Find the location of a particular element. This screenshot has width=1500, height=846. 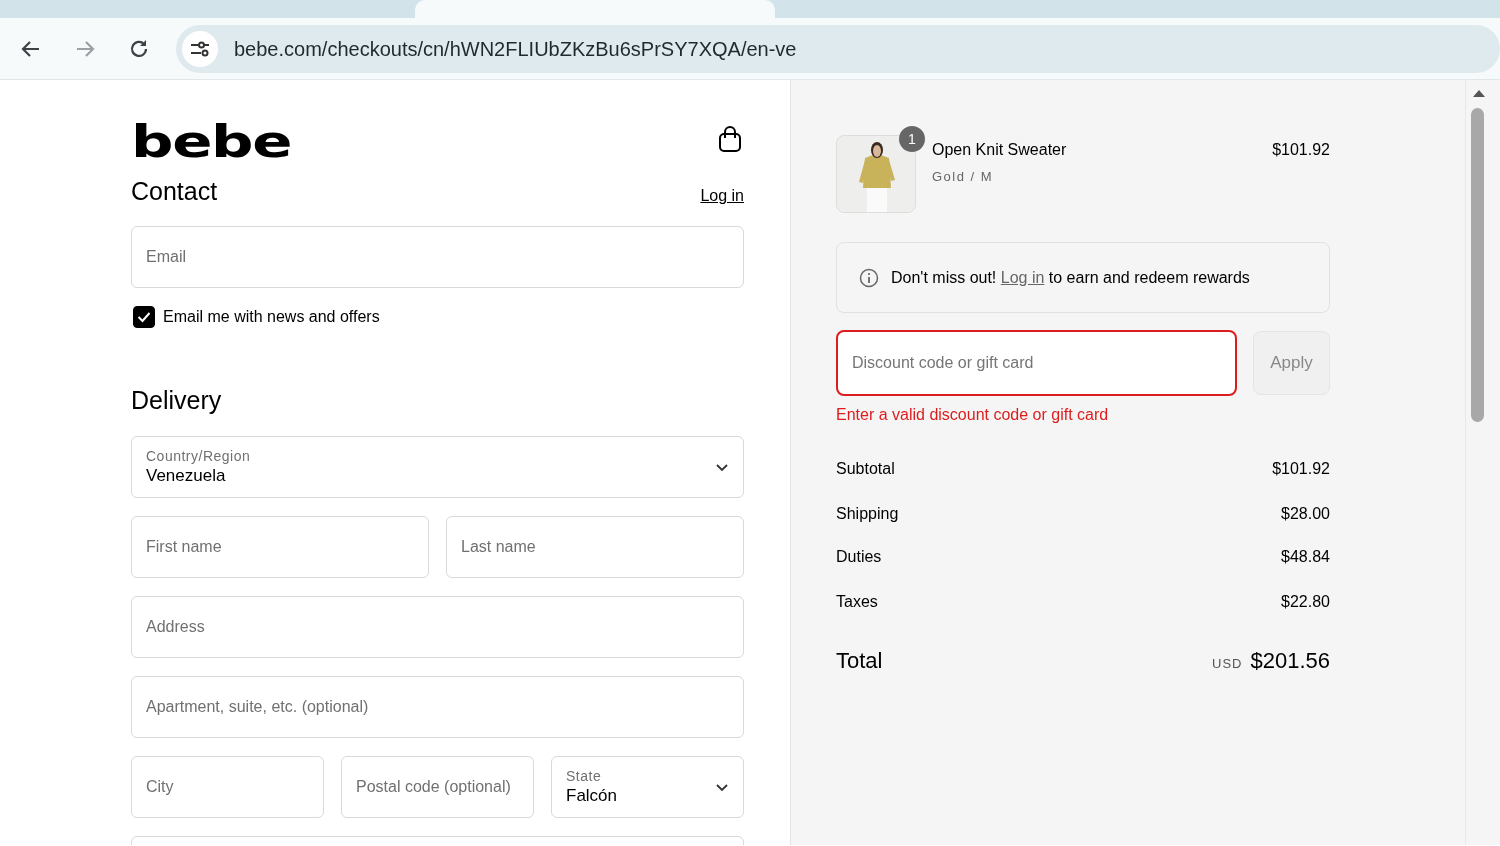

currency-code: USD is located at coordinates (1227, 664).